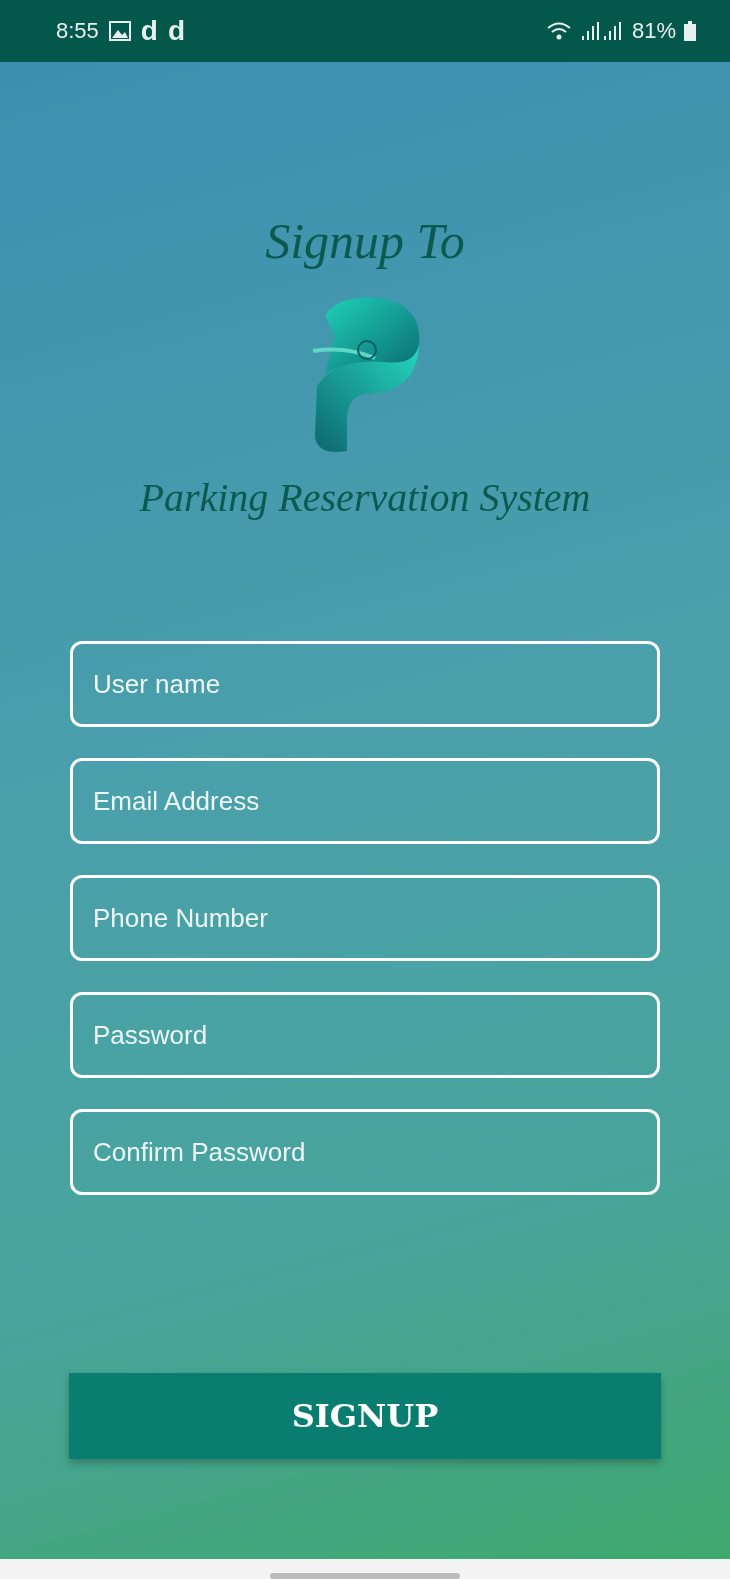 This screenshot has width=730, height=1579. Describe the element at coordinates (119, 31) in the screenshot. I see `image-icon` at that location.